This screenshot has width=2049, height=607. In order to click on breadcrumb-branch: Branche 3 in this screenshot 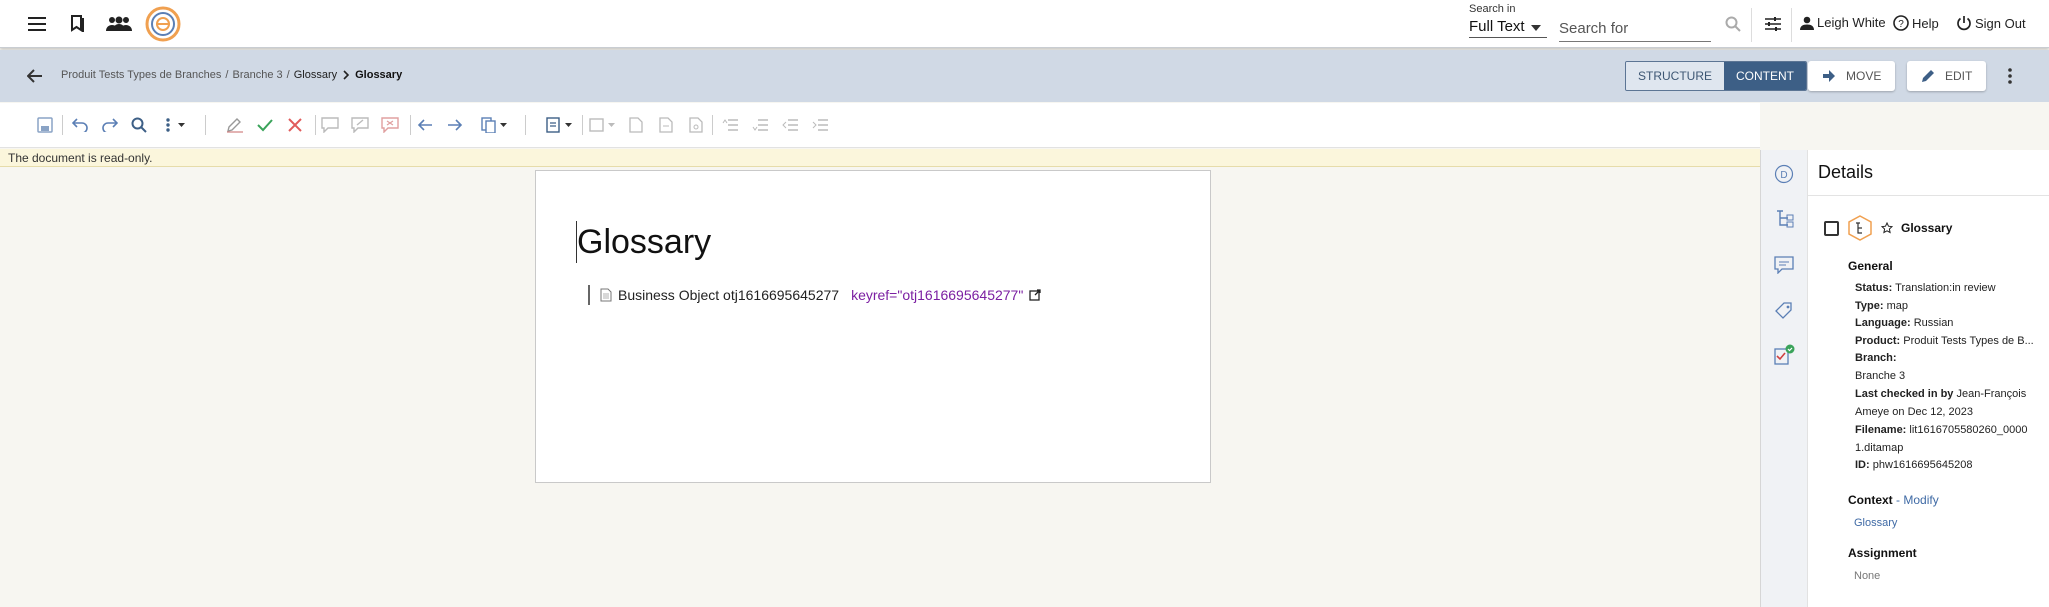, I will do `click(257, 75)`.